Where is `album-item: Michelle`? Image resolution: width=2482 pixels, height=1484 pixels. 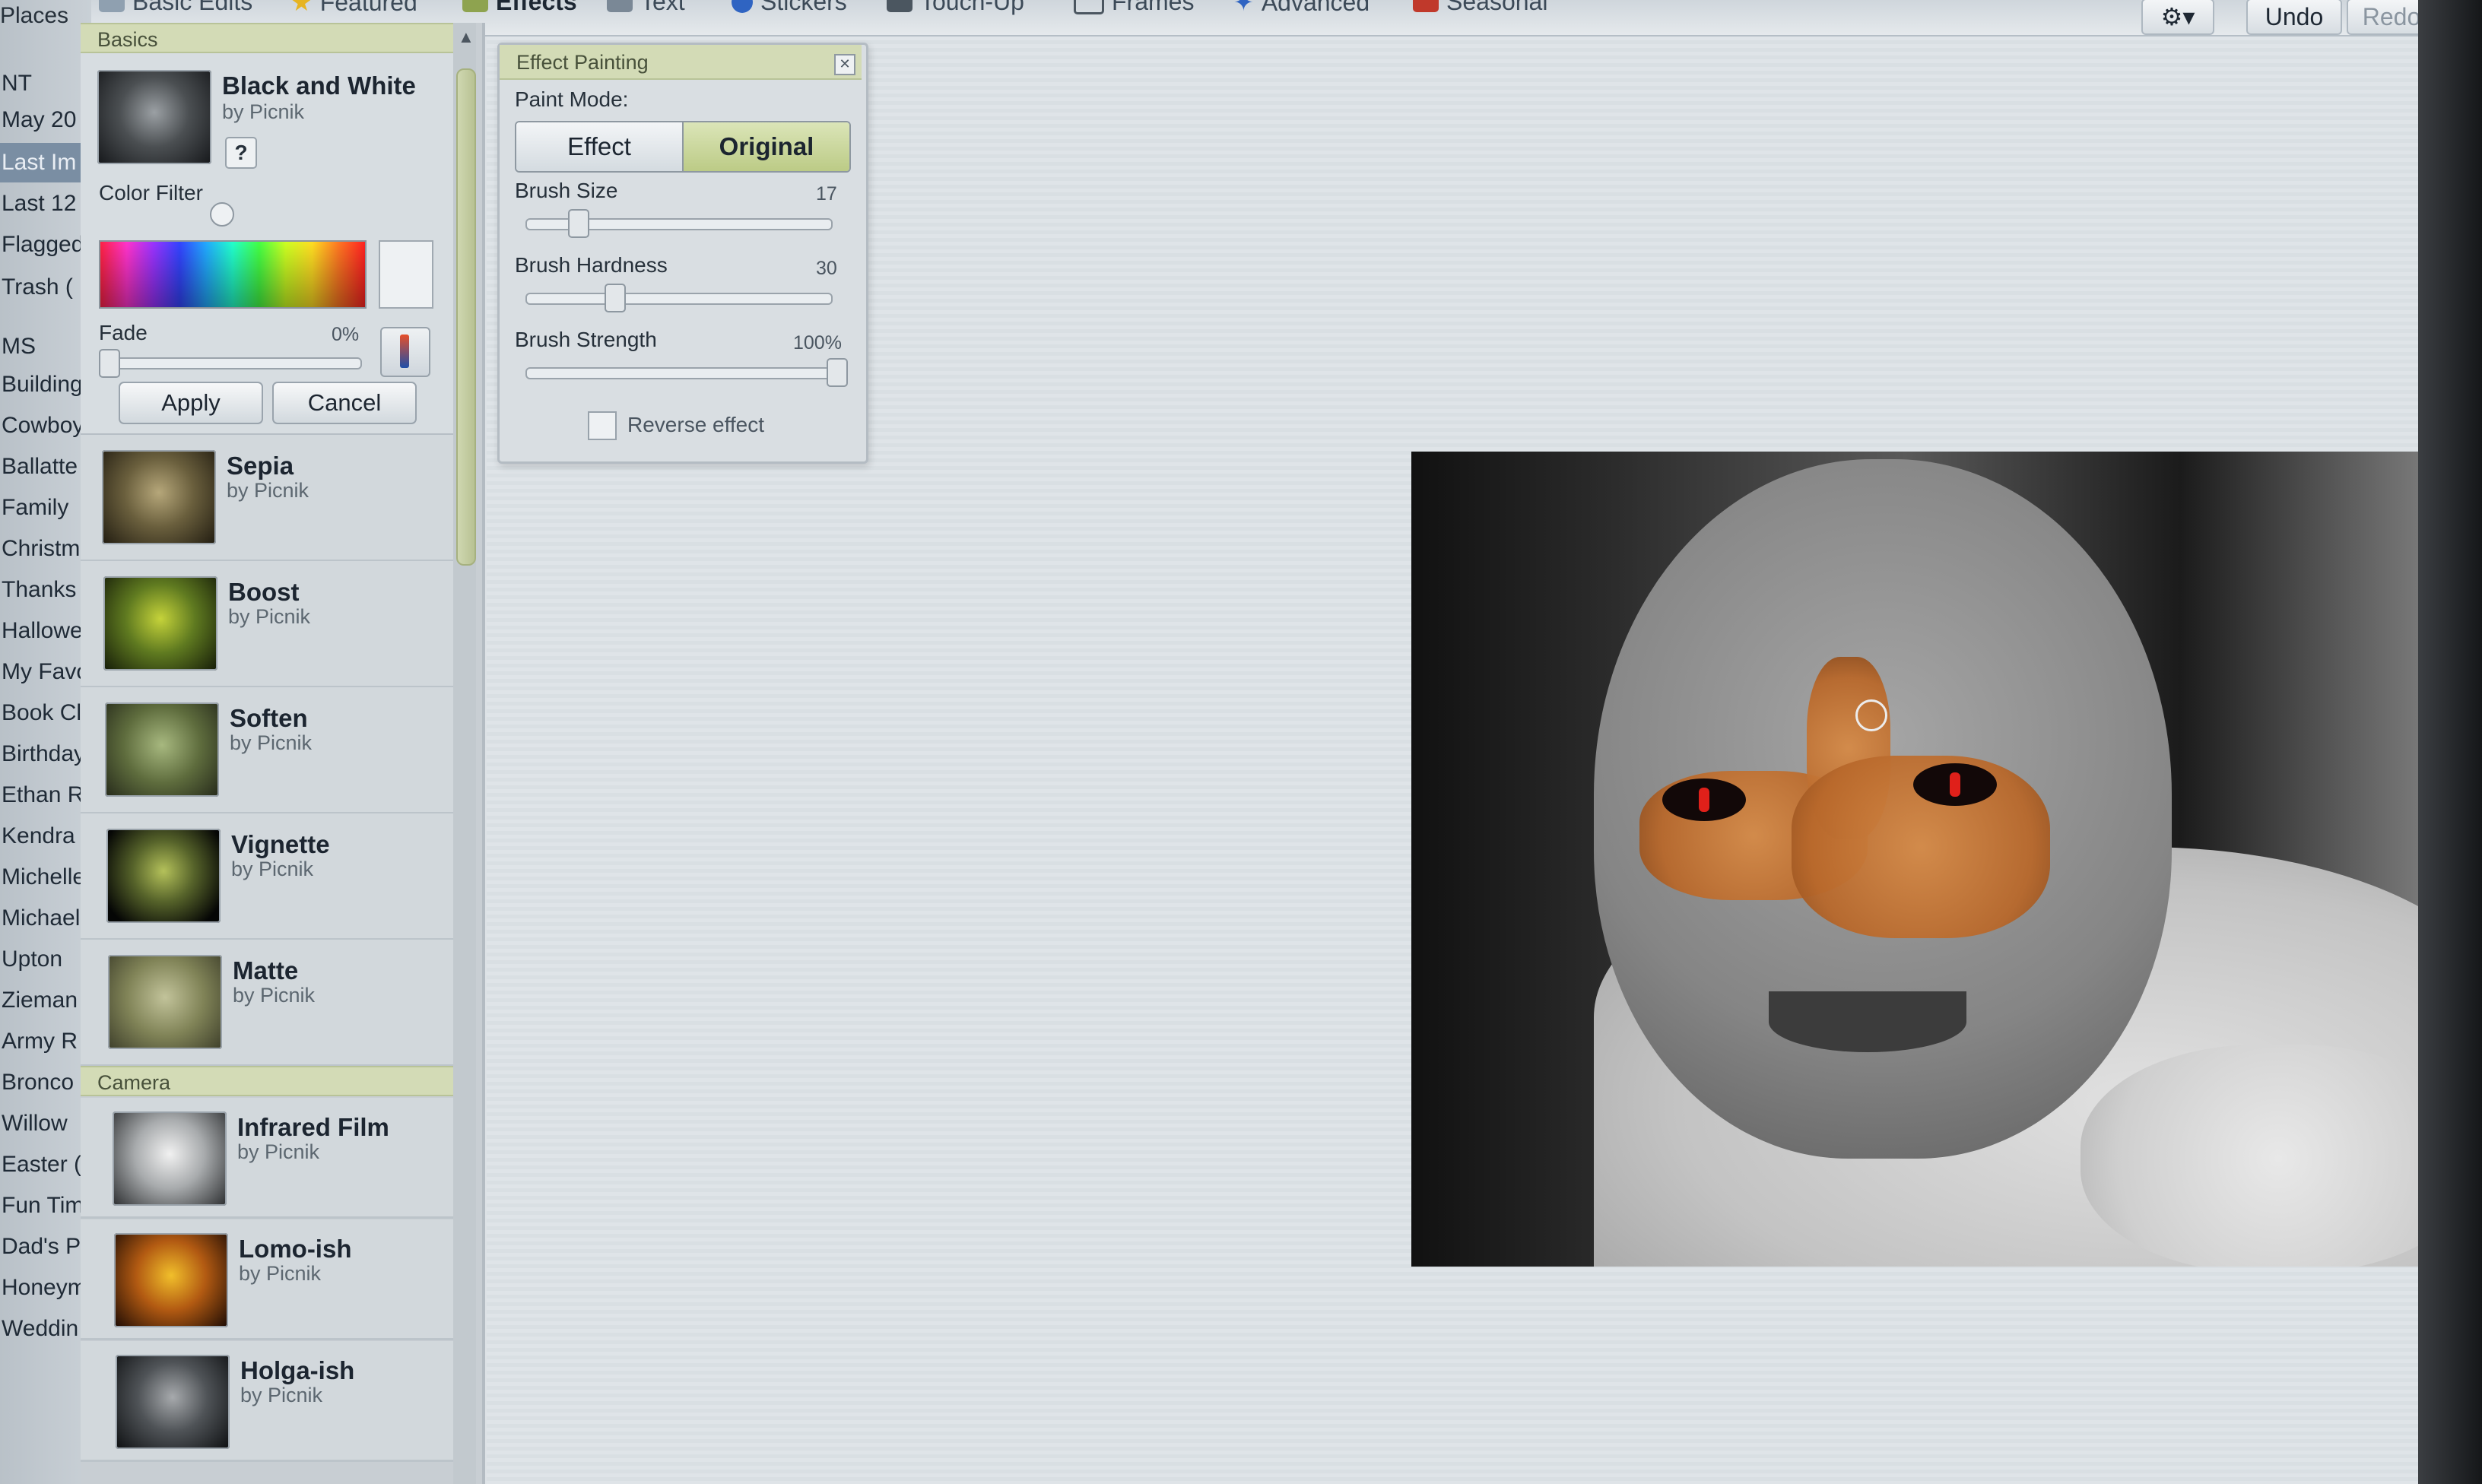 album-item: Michelle is located at coordinates (45, 877).